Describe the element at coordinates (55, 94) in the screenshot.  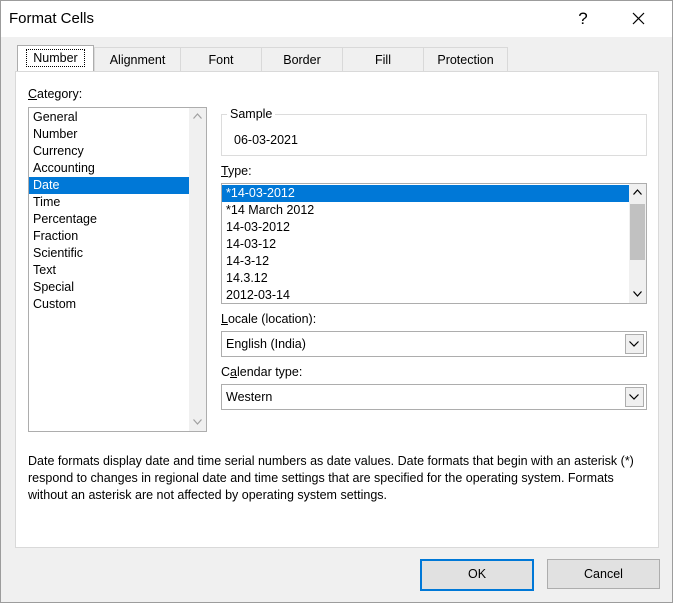
I see `category-label: Category:` at that location.